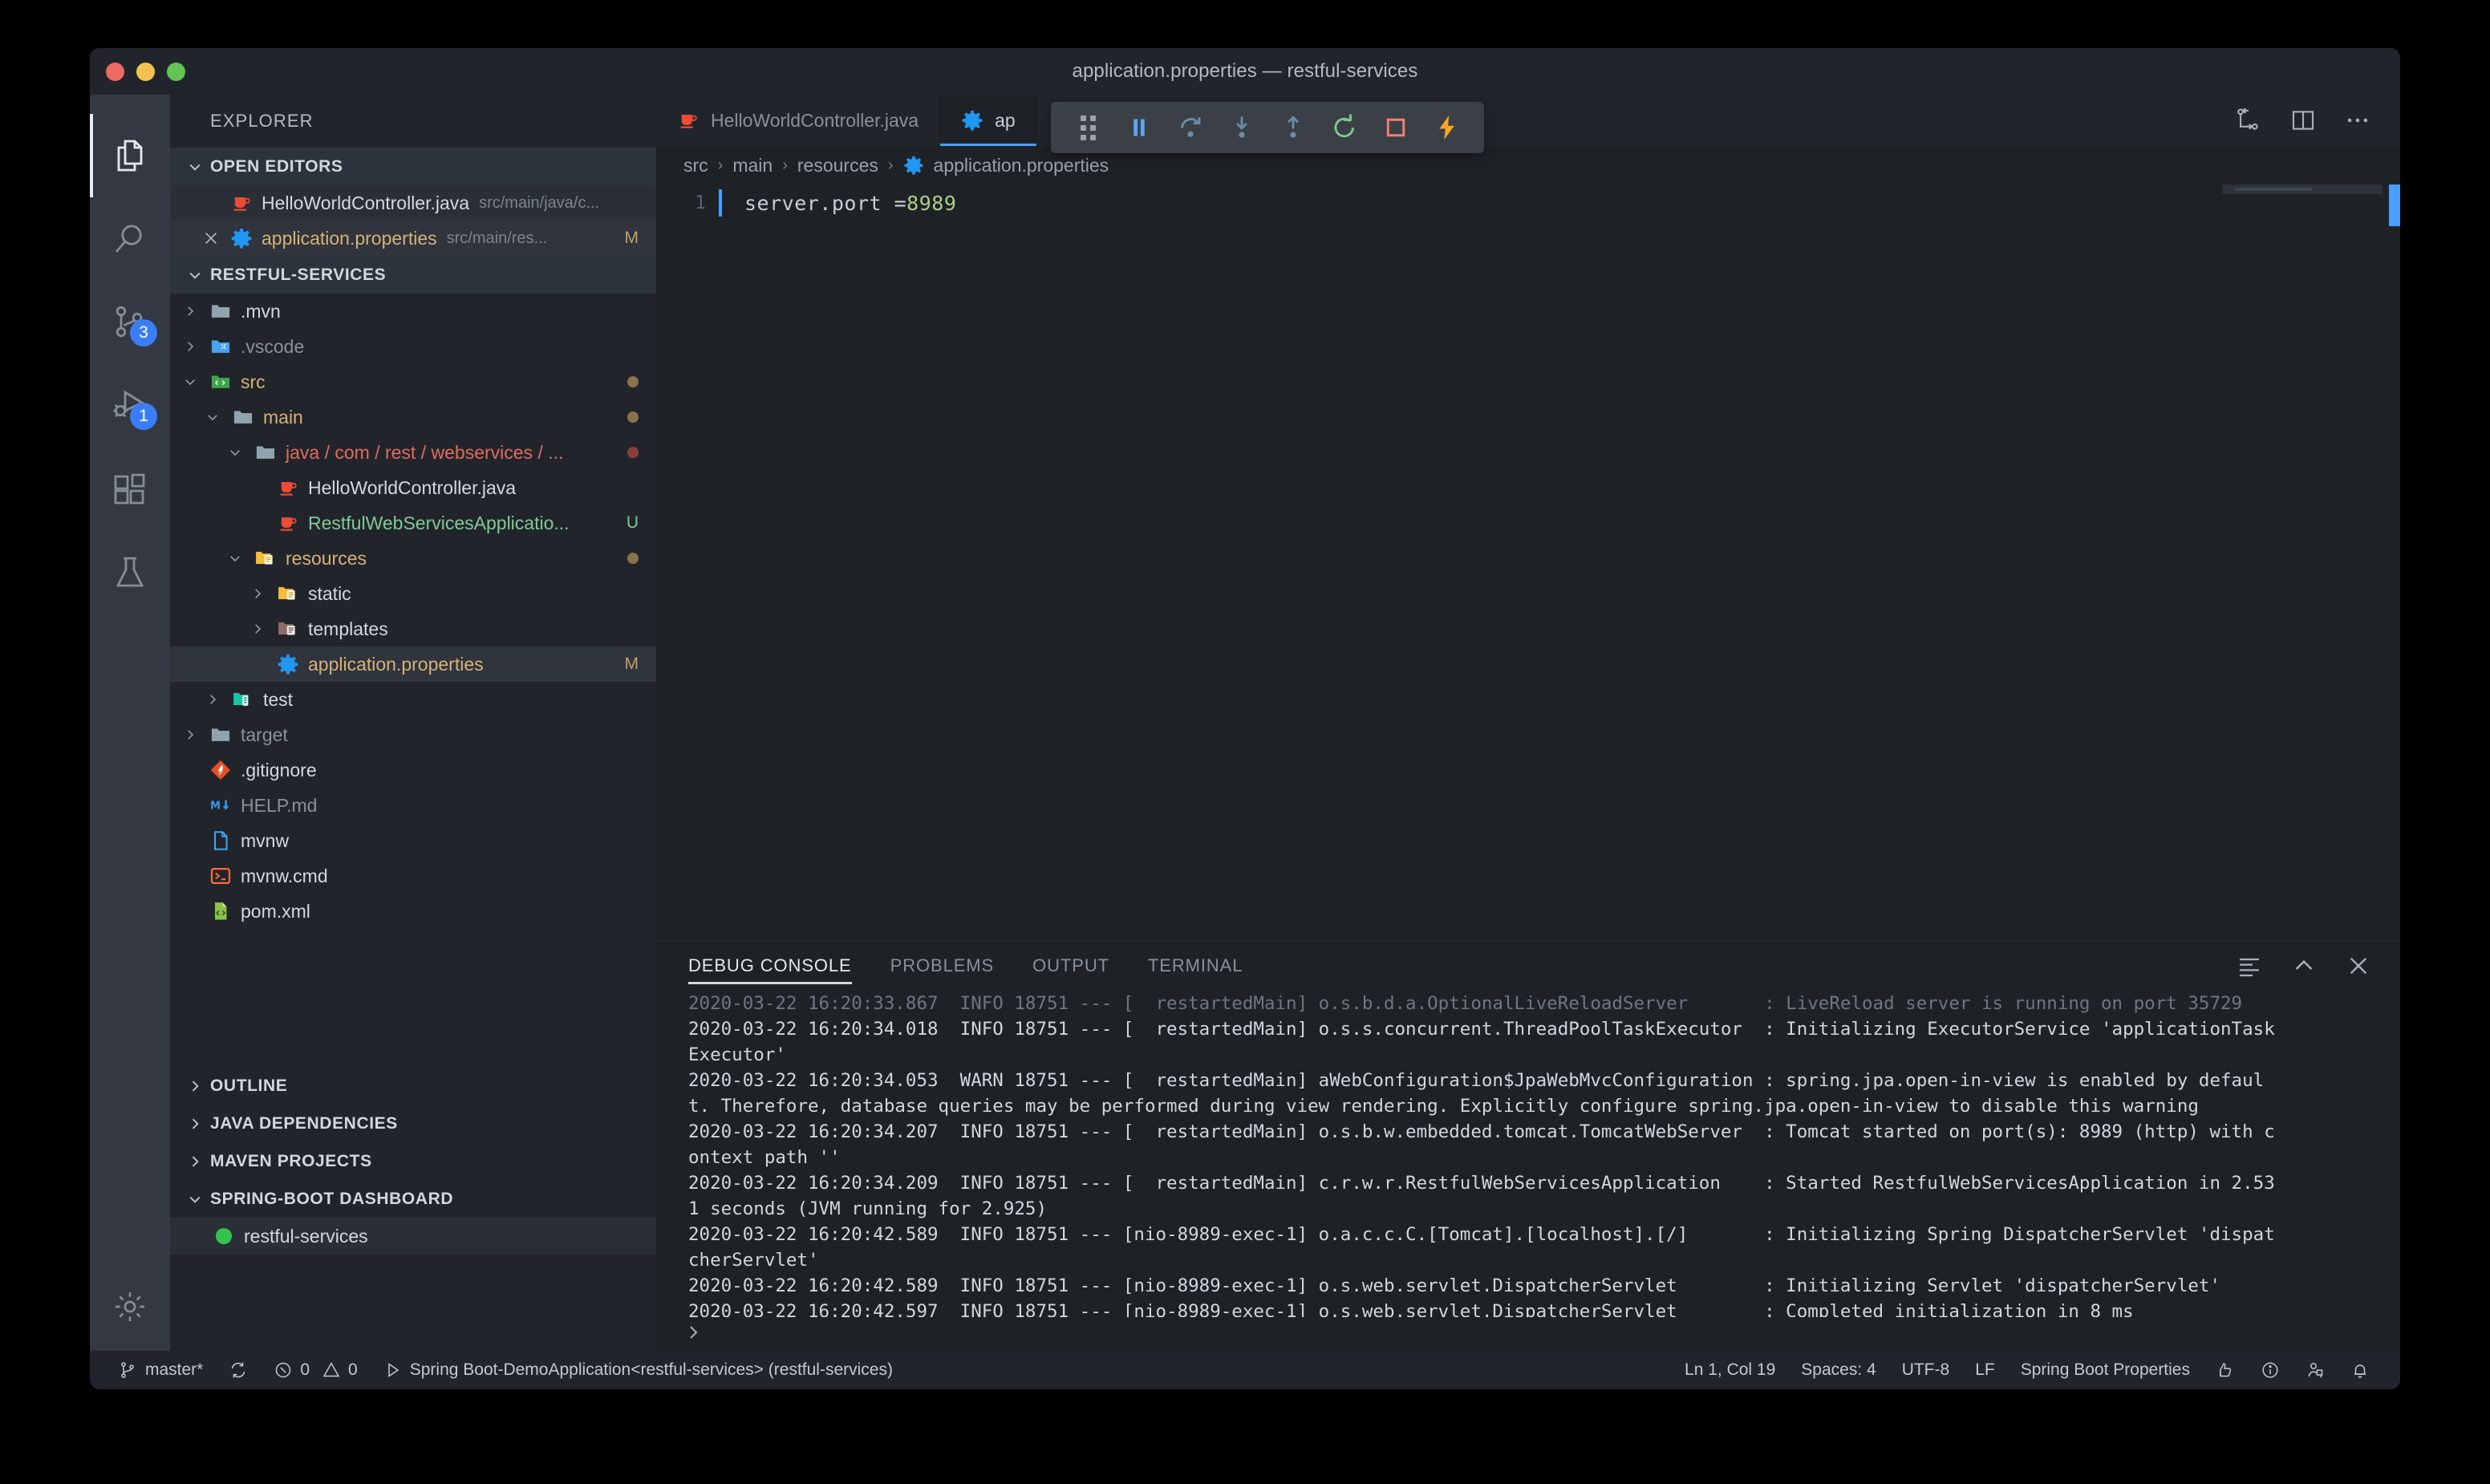  I want to click on decoration-overview-ruler, so click(2394, 205).